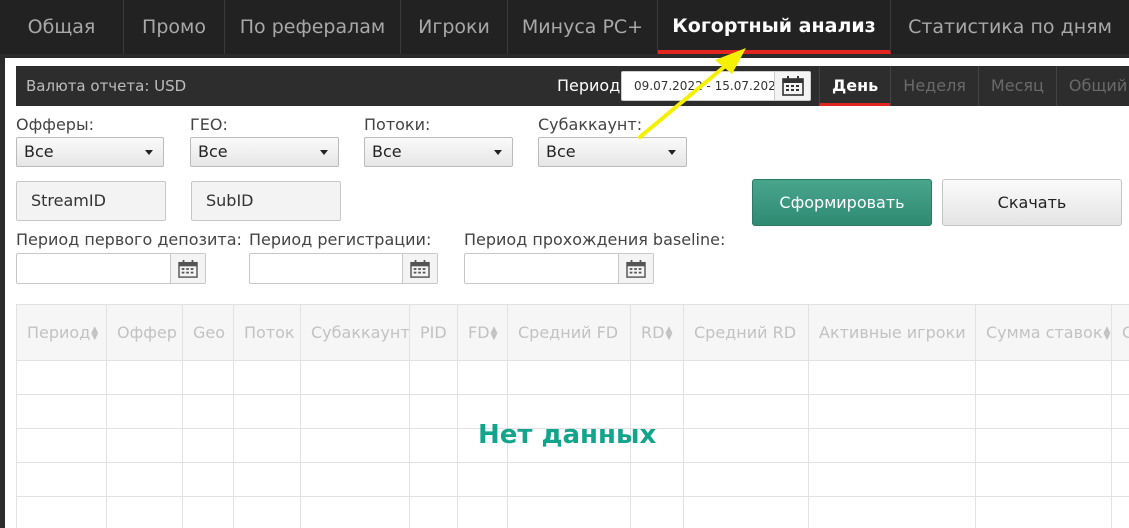 This screenshot has height=528, width=1129. I want to click on stream-id-placeholder: StreamID, so click(68, 200).